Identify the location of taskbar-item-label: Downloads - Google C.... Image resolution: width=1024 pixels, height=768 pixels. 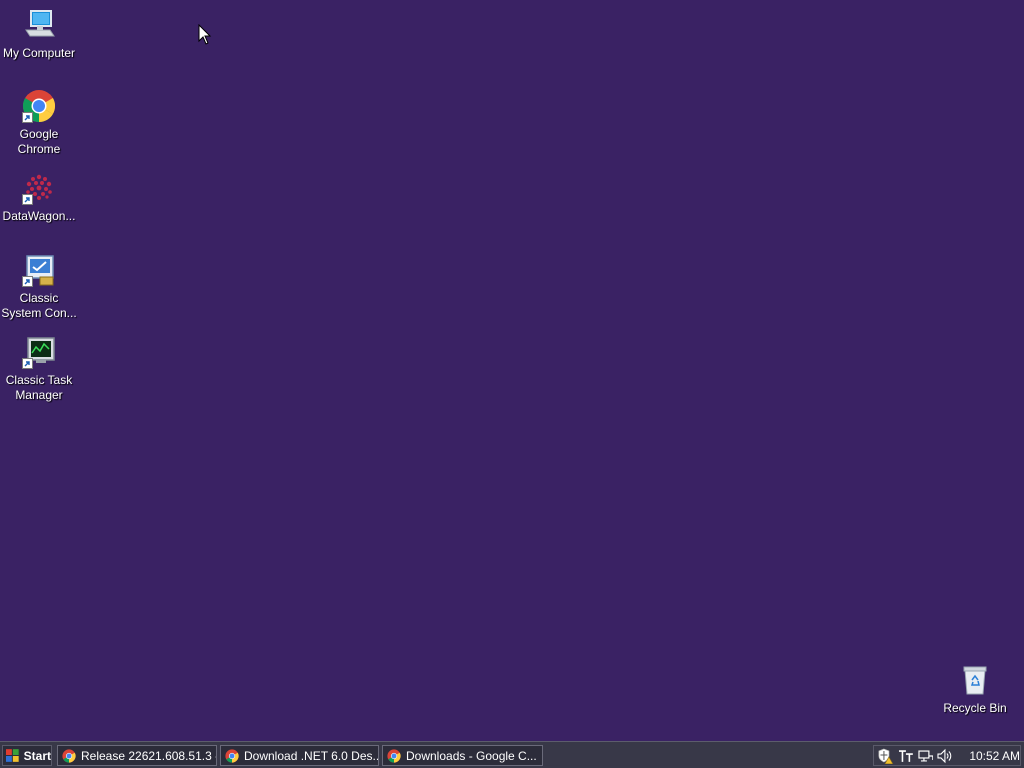
(471, 755).